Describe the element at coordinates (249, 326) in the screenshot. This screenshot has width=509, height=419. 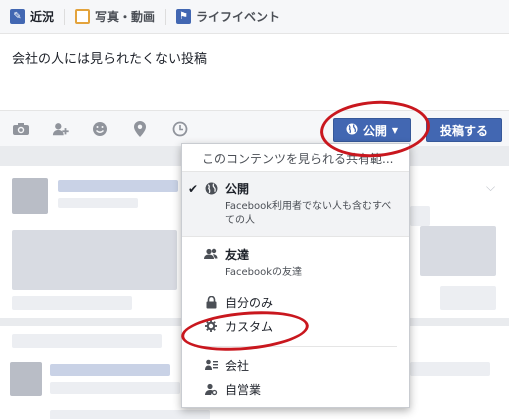
I see `privacy-option-custom-label: カスタム` at that location.